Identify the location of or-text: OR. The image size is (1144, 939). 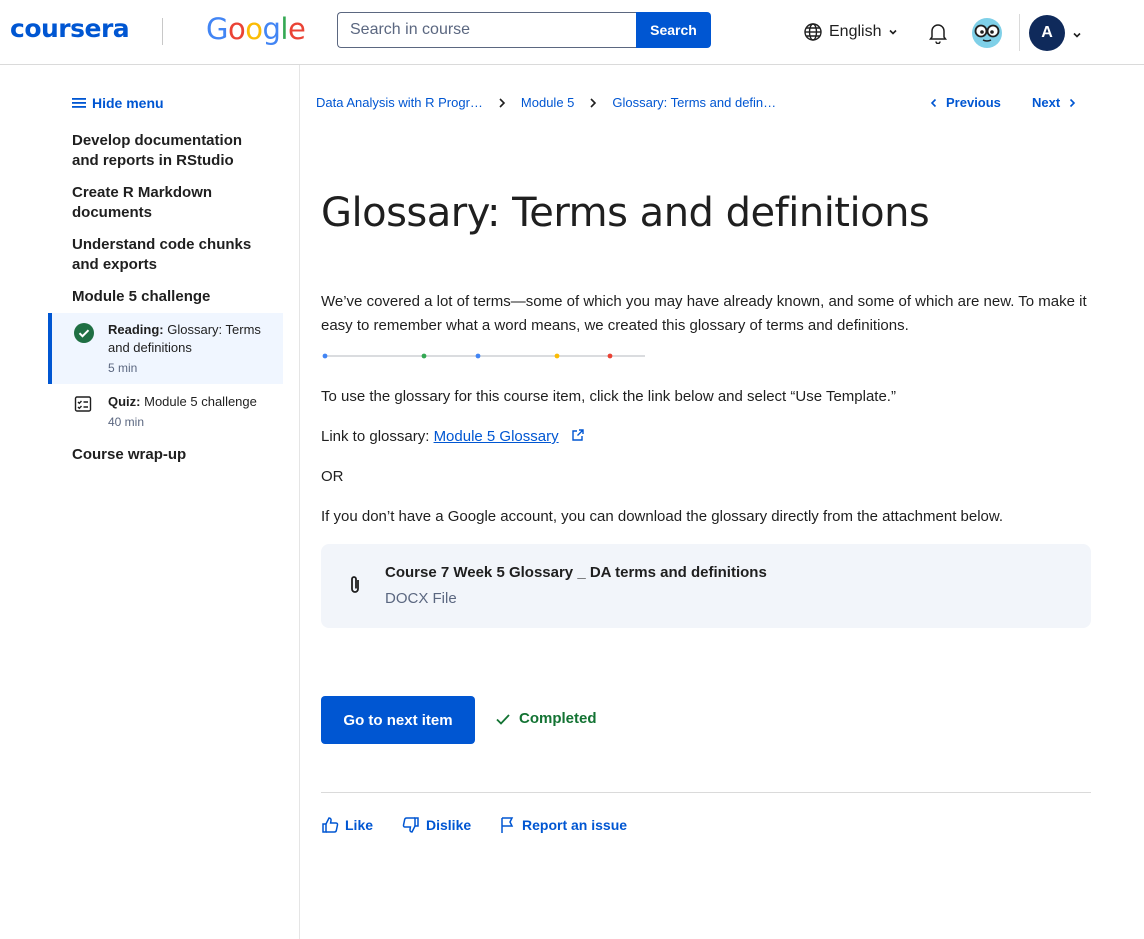
(332, 476).